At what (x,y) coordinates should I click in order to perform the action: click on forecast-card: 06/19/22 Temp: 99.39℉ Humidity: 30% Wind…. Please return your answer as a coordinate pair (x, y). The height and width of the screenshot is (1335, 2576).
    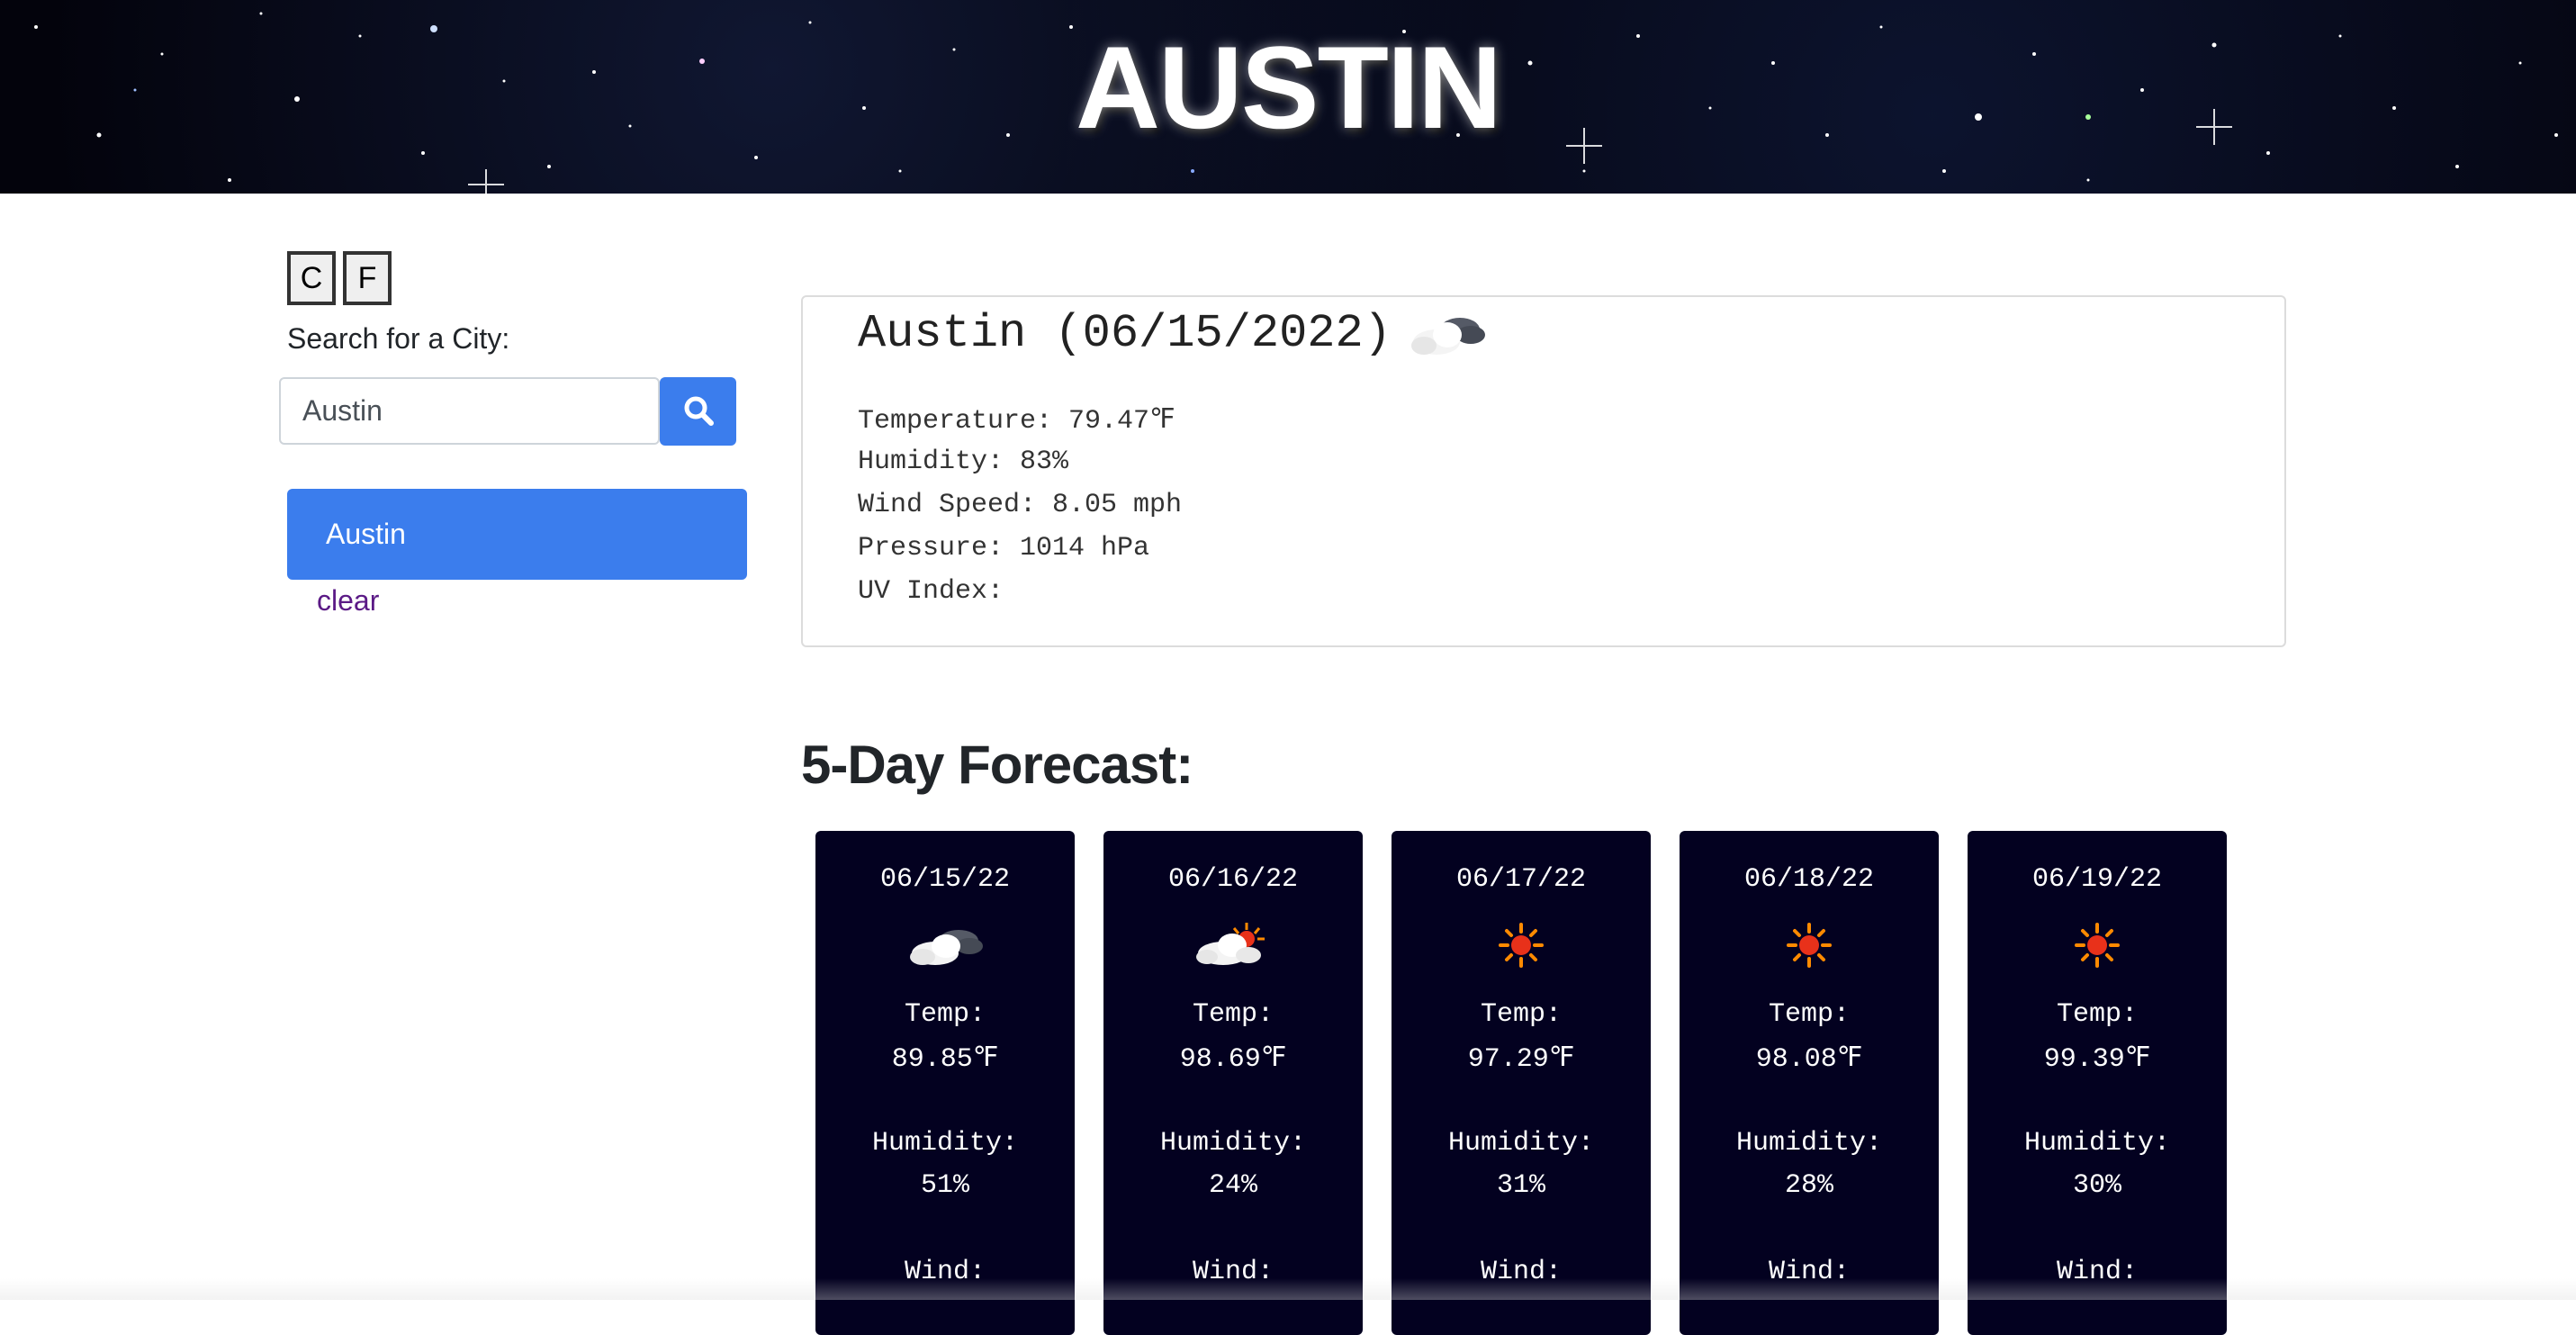
    Looking at the image, I should click on (2097, 1083).